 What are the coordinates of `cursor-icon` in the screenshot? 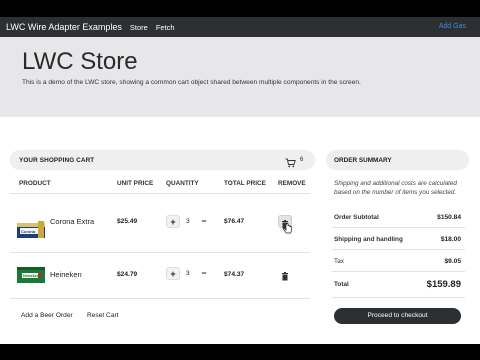 It's located at (288, 231).